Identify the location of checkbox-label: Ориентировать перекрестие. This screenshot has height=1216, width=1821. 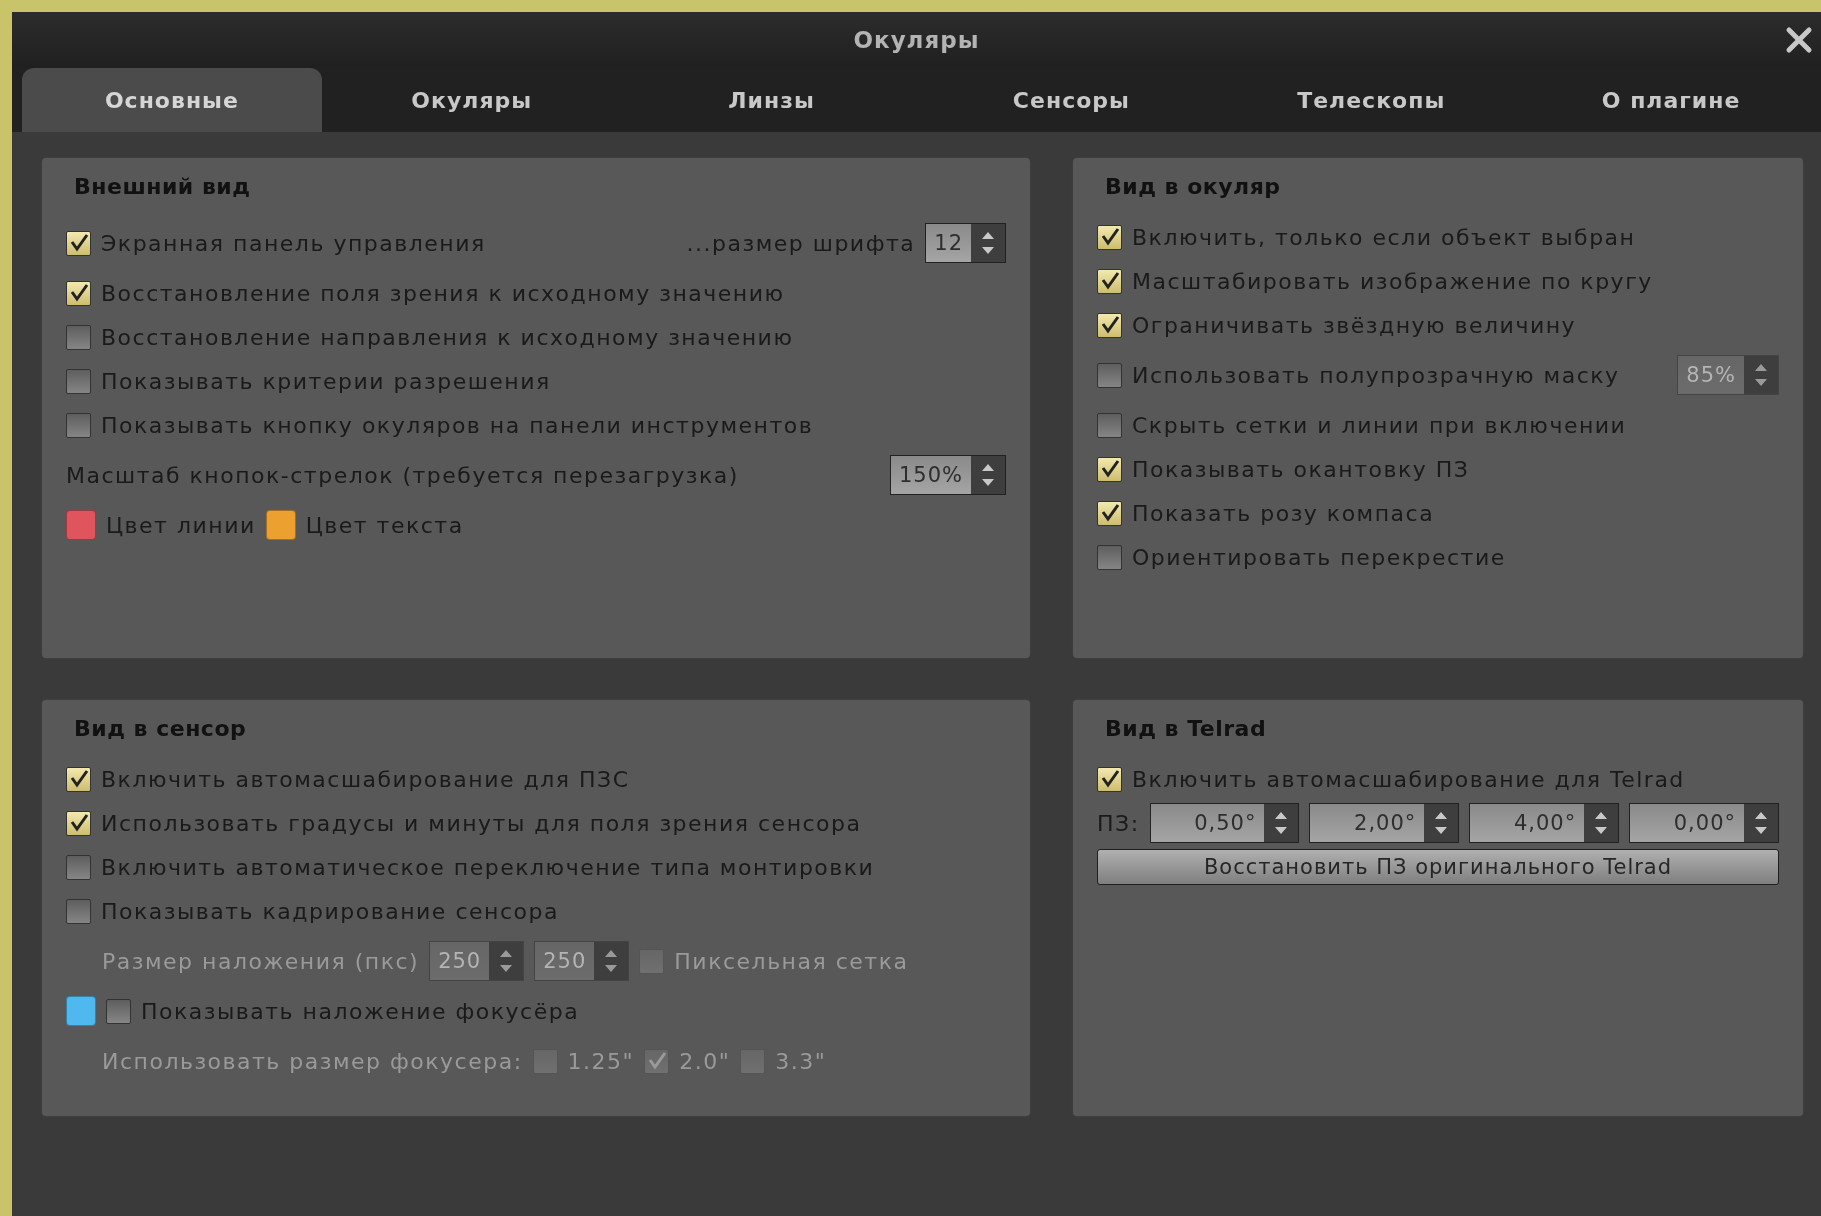
(1319, 557).